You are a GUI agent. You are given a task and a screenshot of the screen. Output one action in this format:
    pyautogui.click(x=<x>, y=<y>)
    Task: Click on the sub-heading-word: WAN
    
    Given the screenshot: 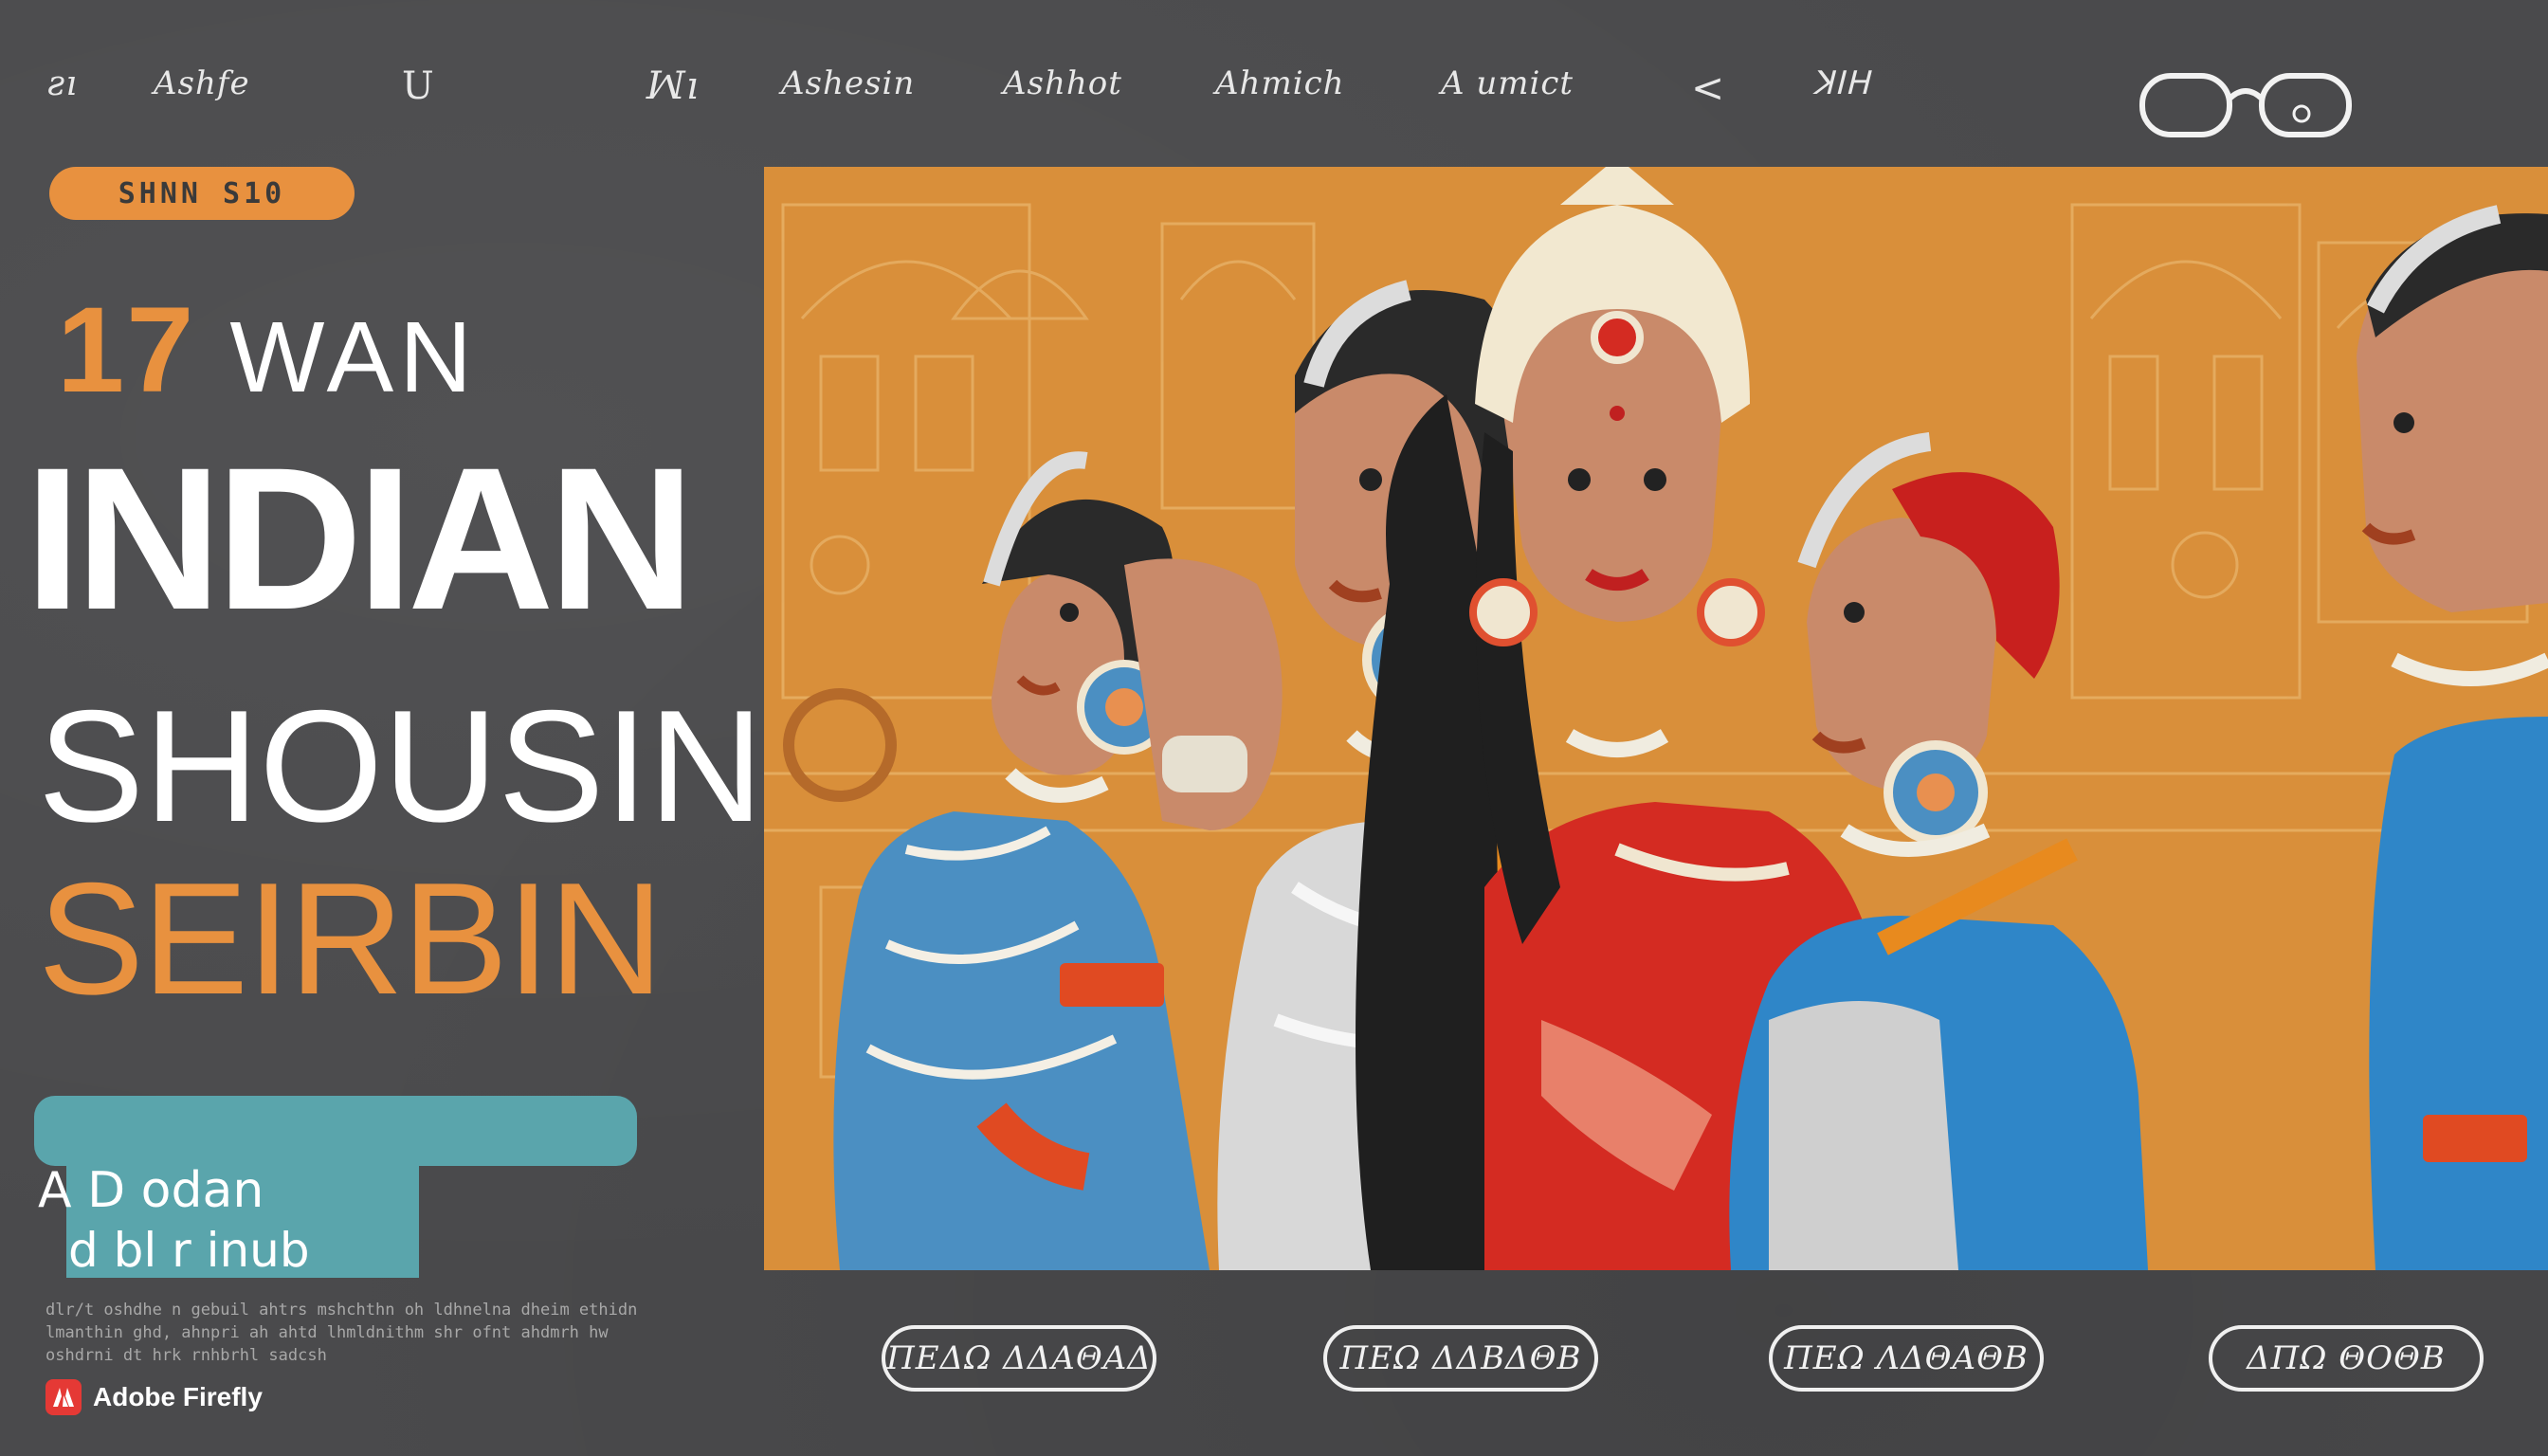 What is the action you would take?
    pyautogui.click(x=353, y=357)
    